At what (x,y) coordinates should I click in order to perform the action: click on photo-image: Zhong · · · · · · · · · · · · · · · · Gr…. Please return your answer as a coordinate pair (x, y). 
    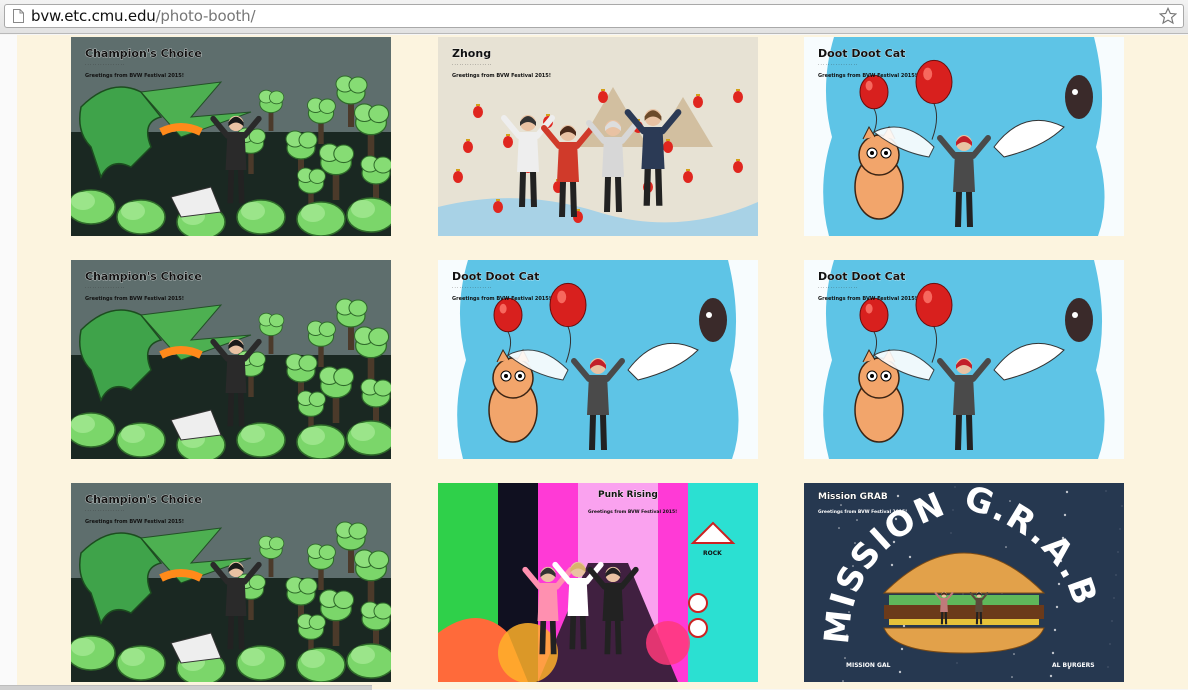
    Looking at the image, I should click on (598, 136).